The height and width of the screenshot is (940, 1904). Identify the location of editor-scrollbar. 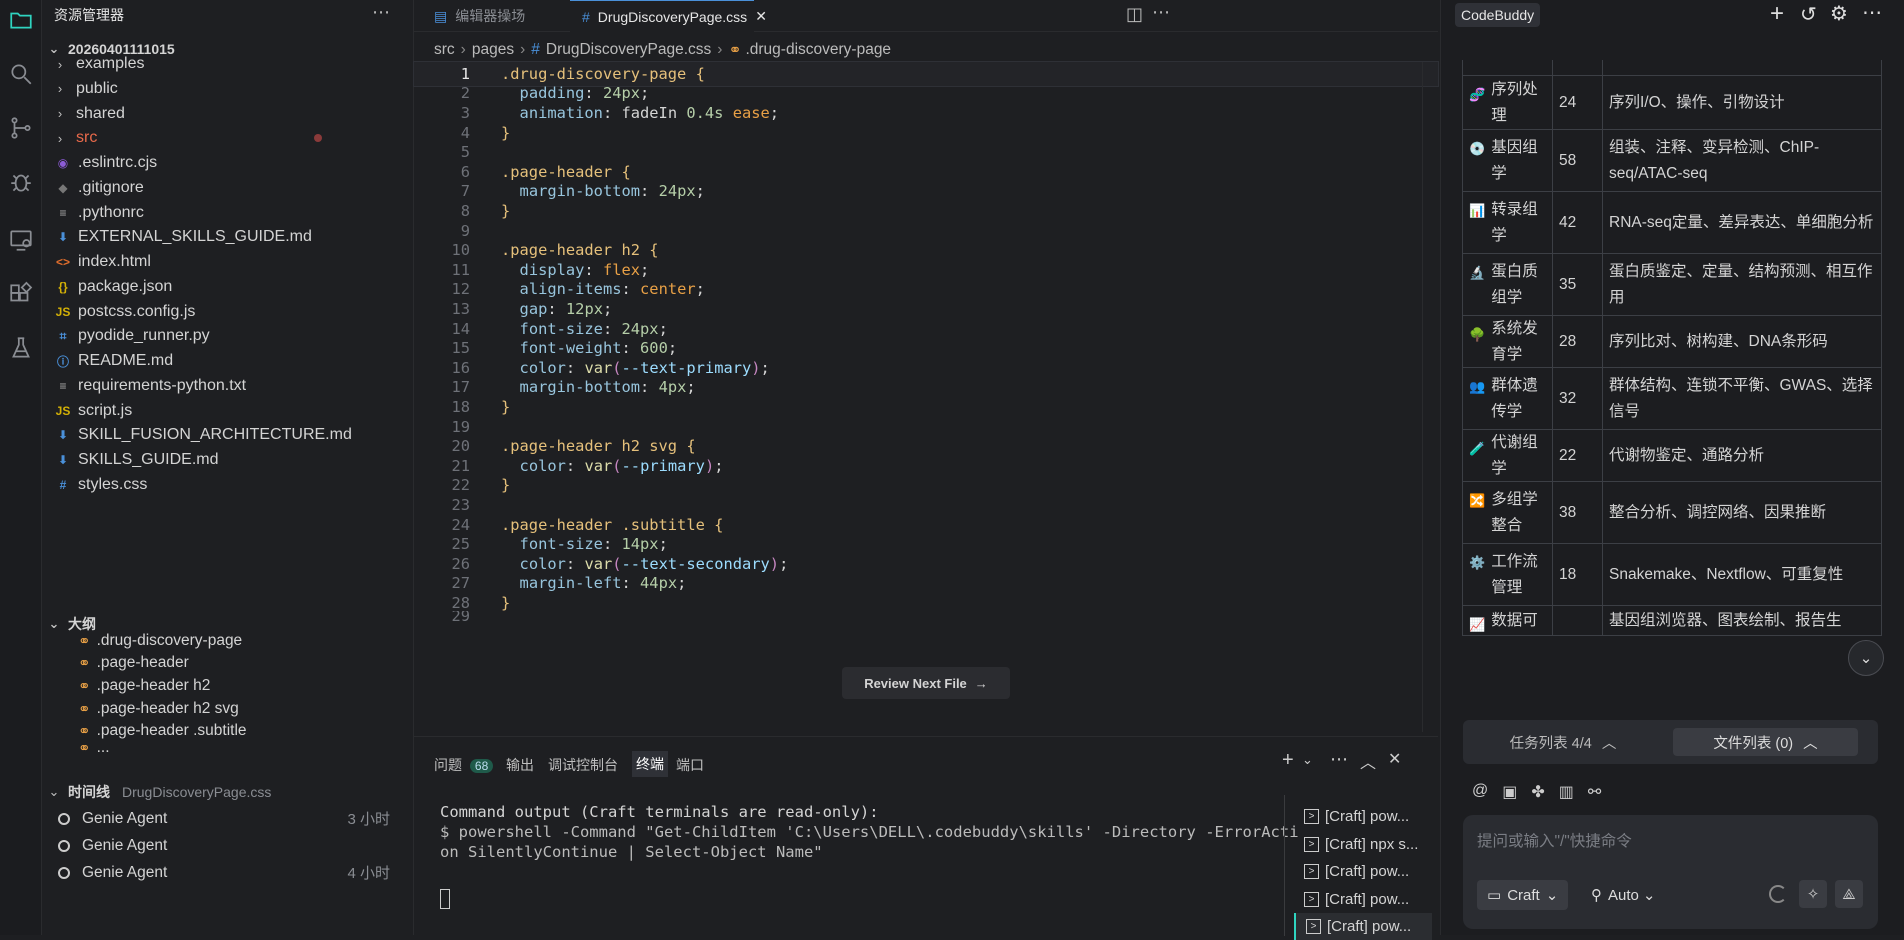
(1429, 397).